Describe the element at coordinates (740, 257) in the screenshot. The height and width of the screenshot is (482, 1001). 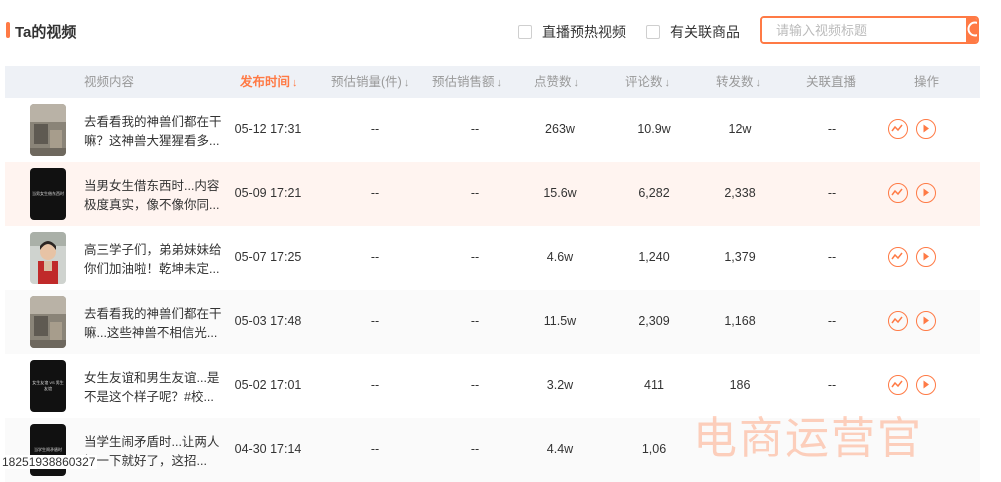
I see `share-count: 1,379` at that location.